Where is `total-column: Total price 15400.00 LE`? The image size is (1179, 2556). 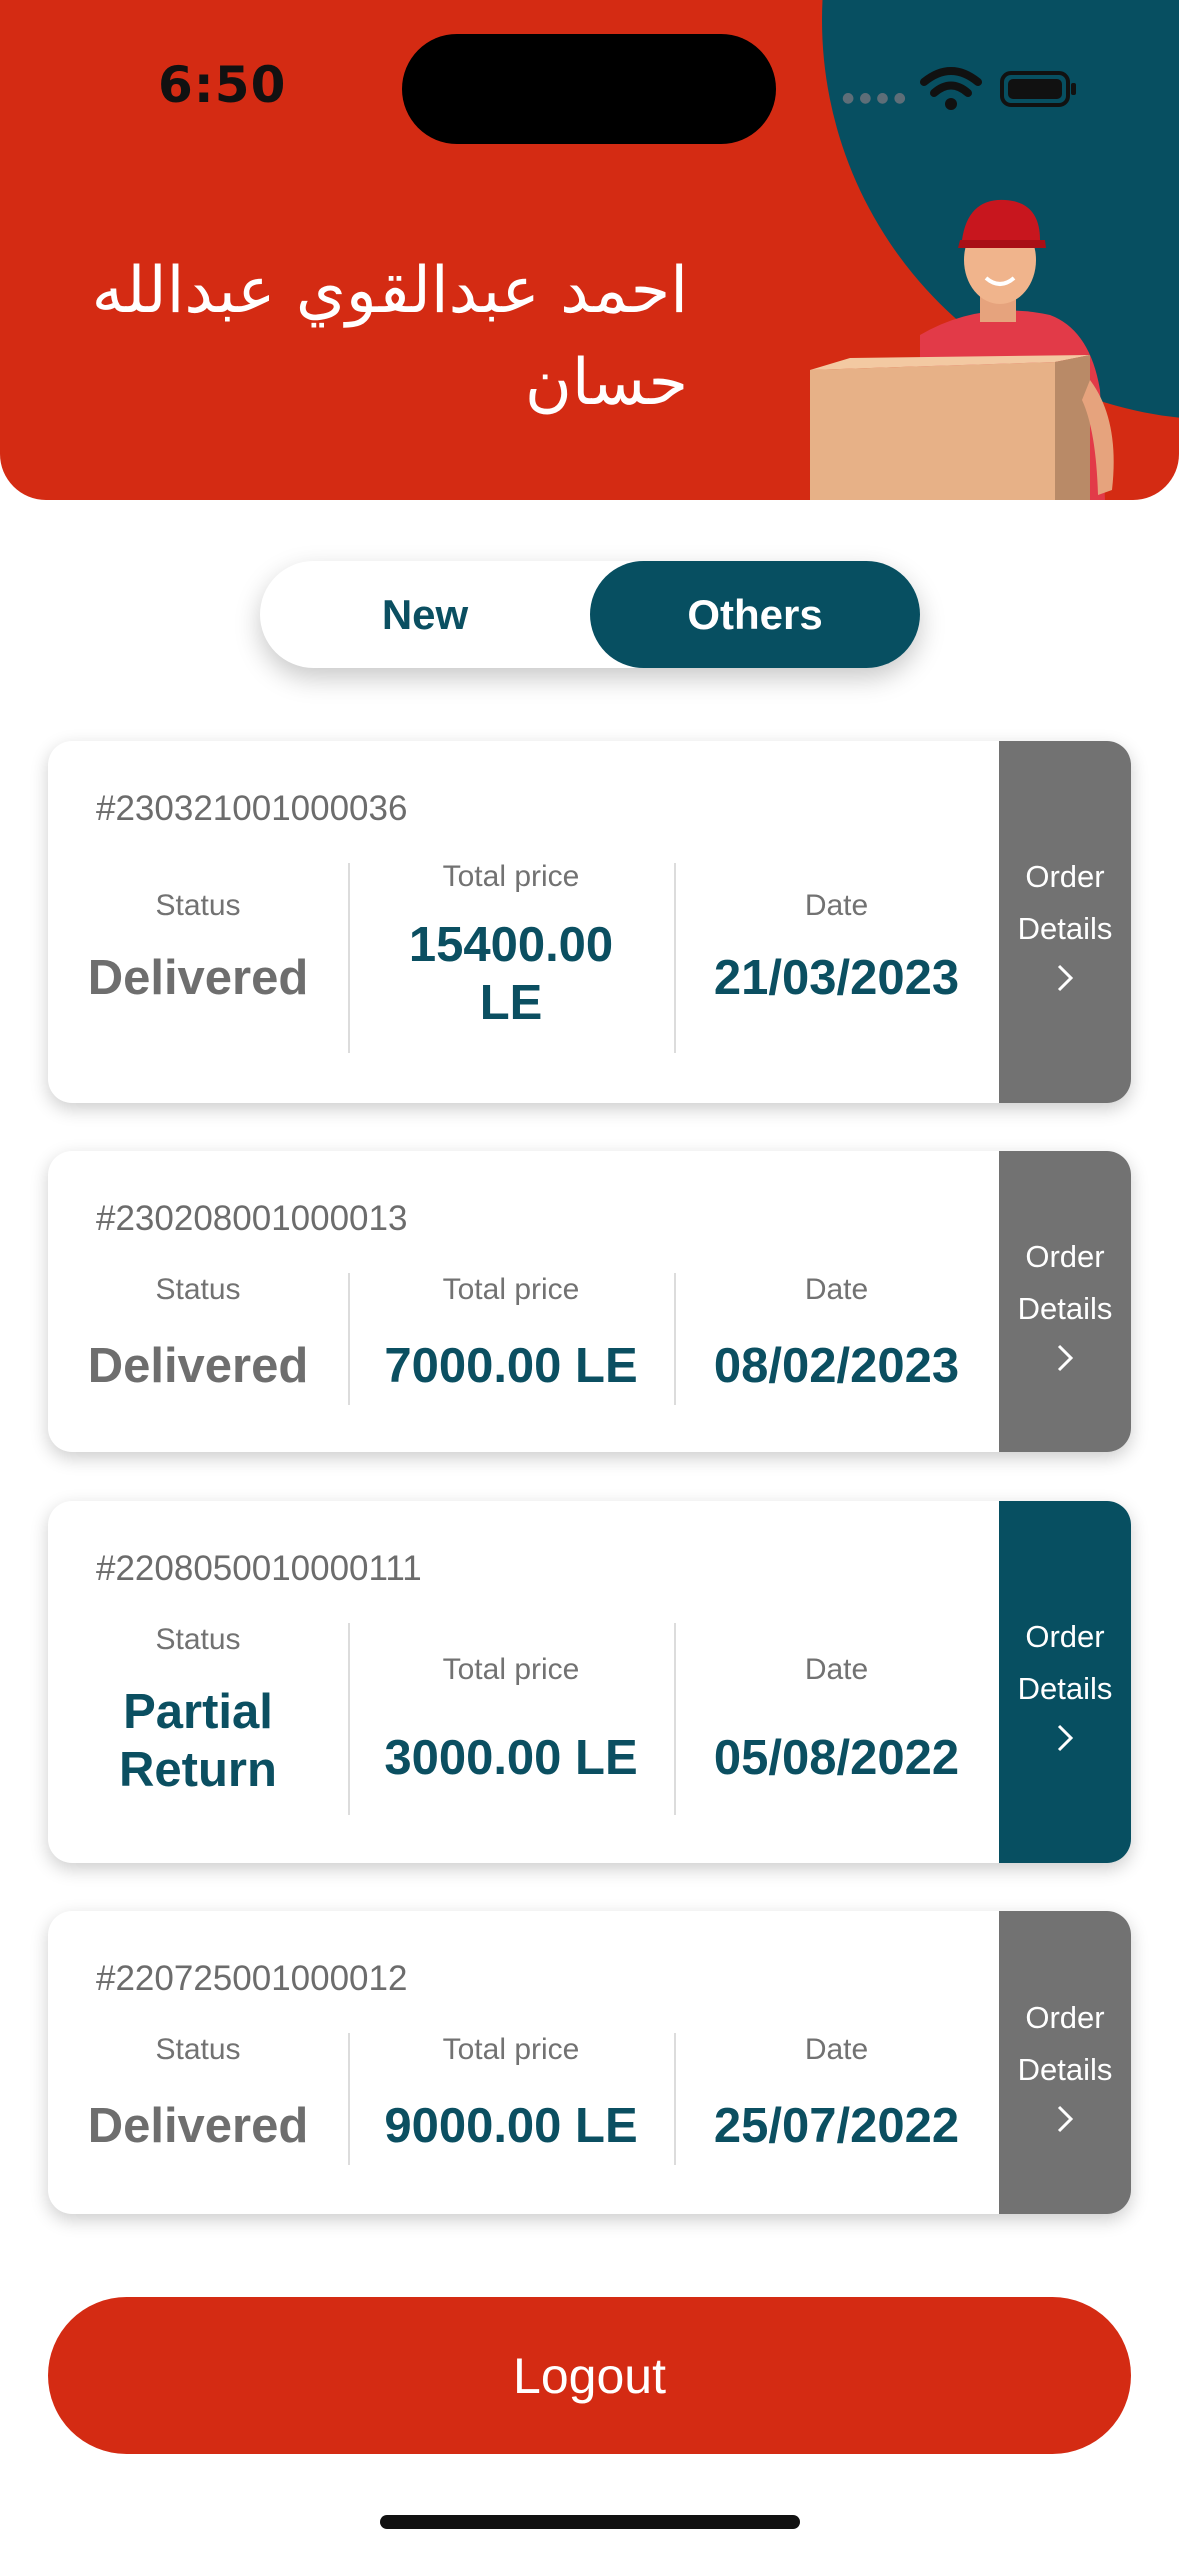
total-column: Total price 15400.00 LE is located at coordinates (511, 946).